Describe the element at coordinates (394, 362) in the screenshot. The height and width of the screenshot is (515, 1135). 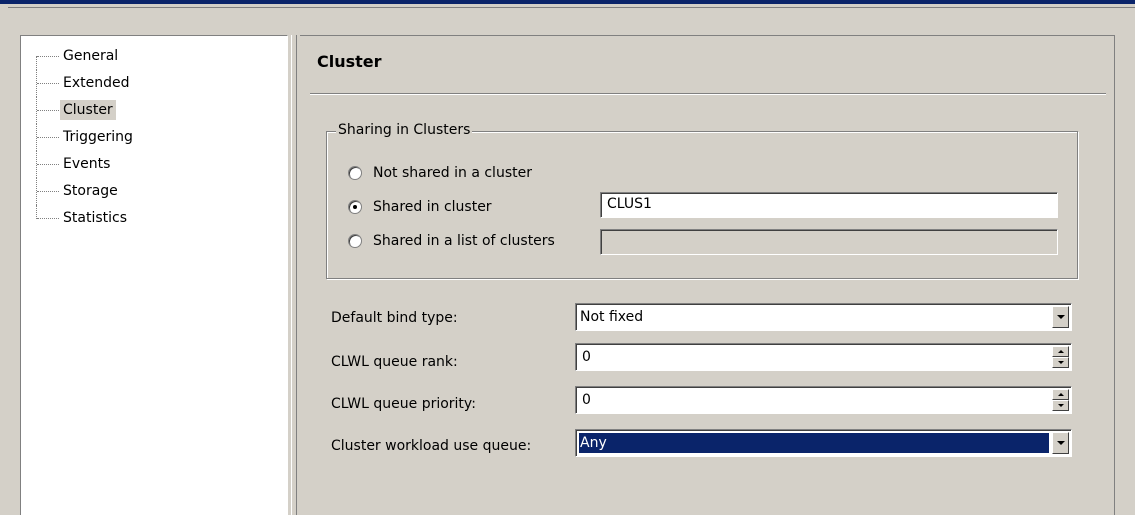
I see `clwl-queue-rank-label: CLWL queue rank:` at that location.